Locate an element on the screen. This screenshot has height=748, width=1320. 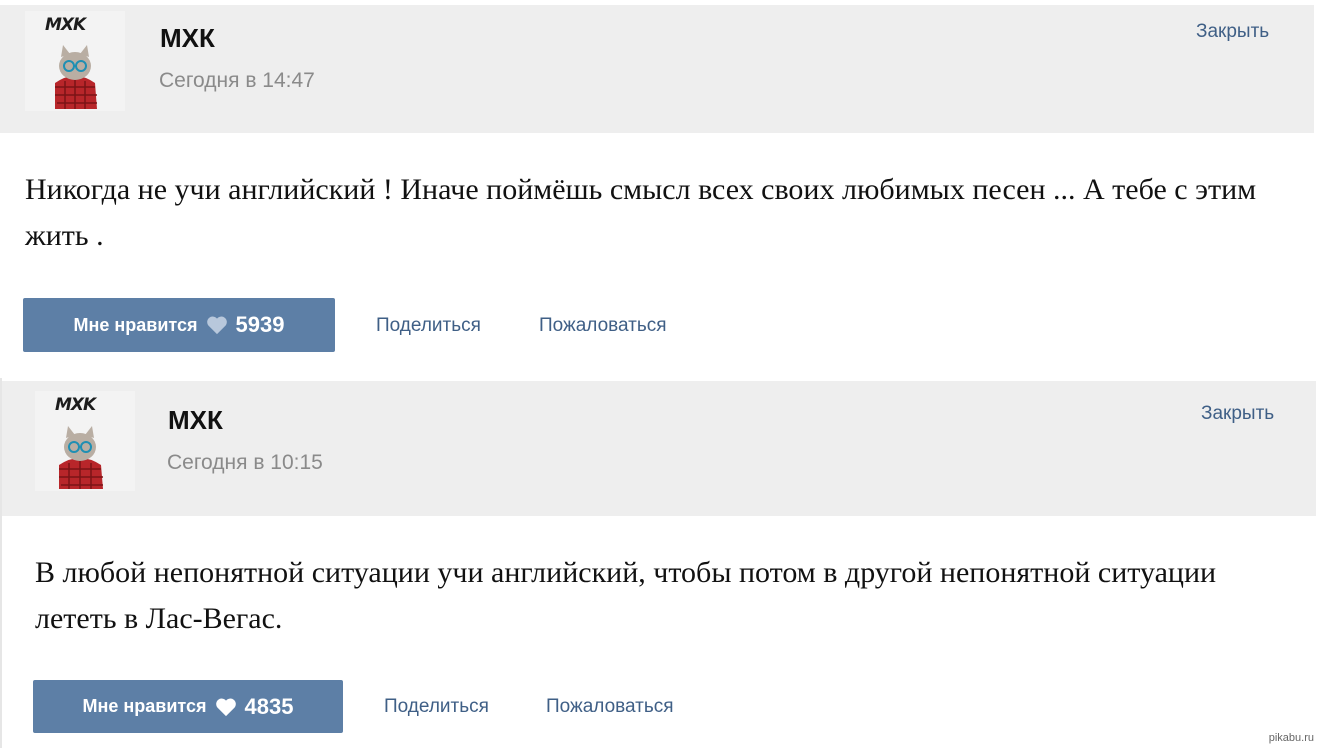
post-timestamp: Сегодня в 14:47 is located at coordinates (237, 80).